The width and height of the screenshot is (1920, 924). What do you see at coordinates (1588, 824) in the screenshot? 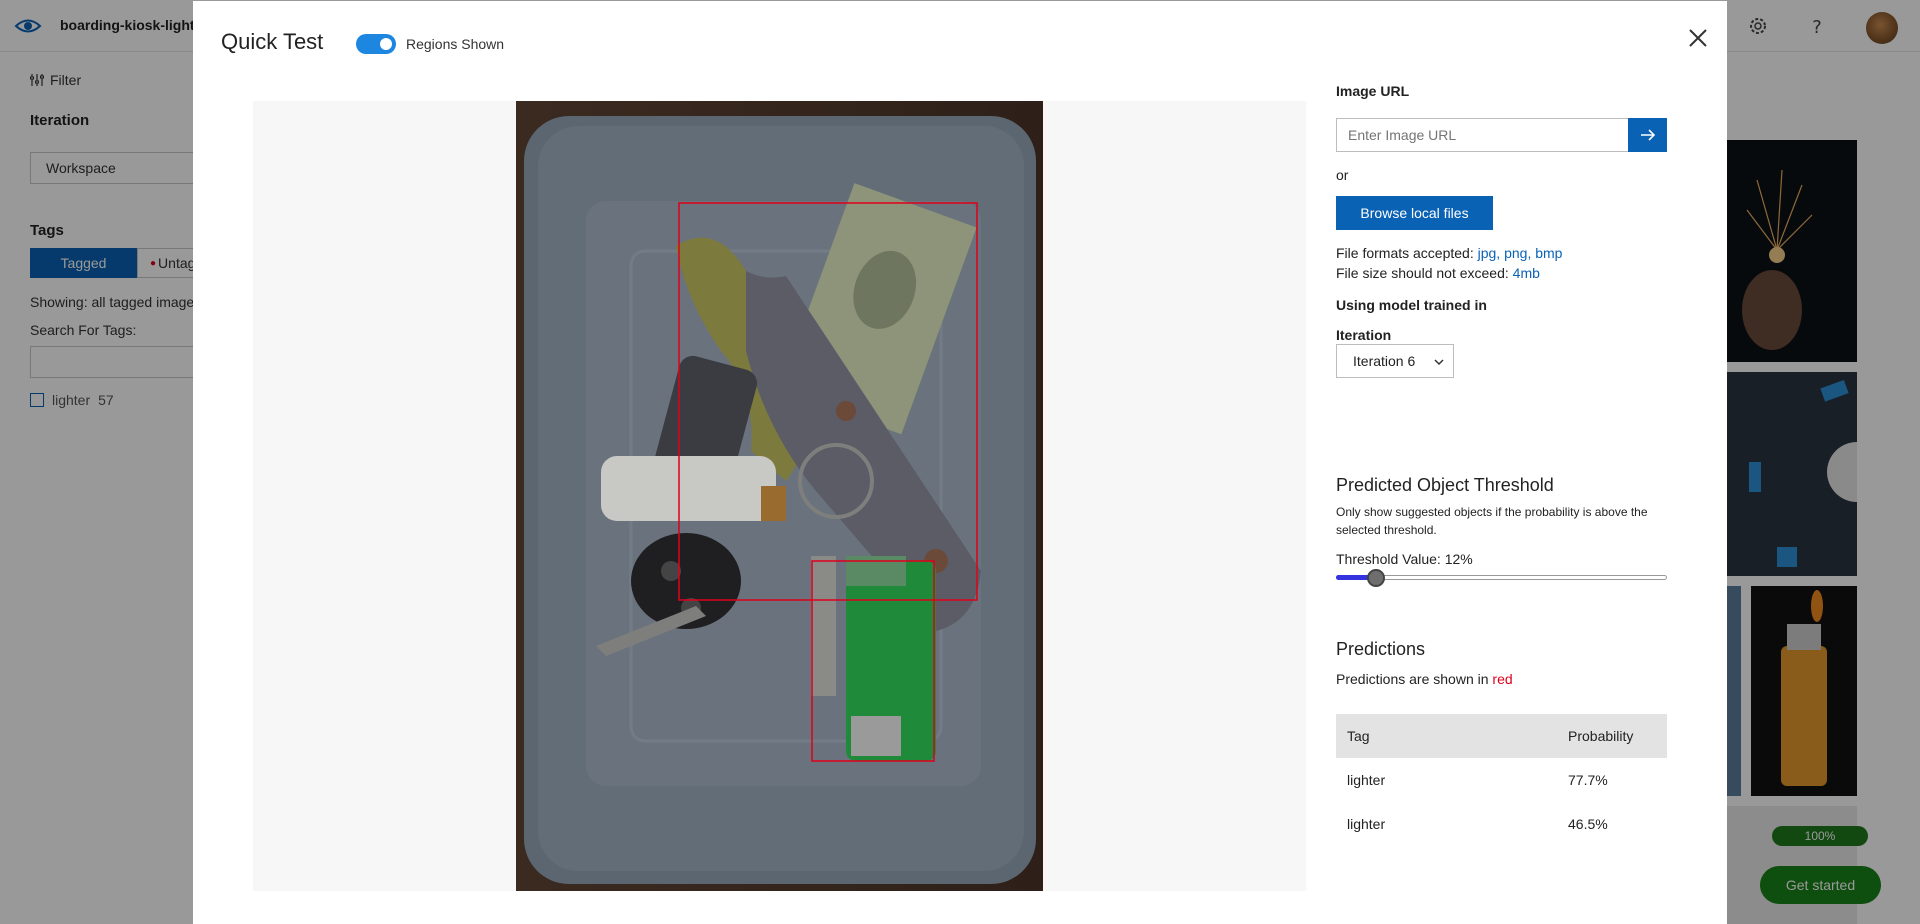
I see `prediction-probability: 46.5%` at bounding box center [1588, 824].